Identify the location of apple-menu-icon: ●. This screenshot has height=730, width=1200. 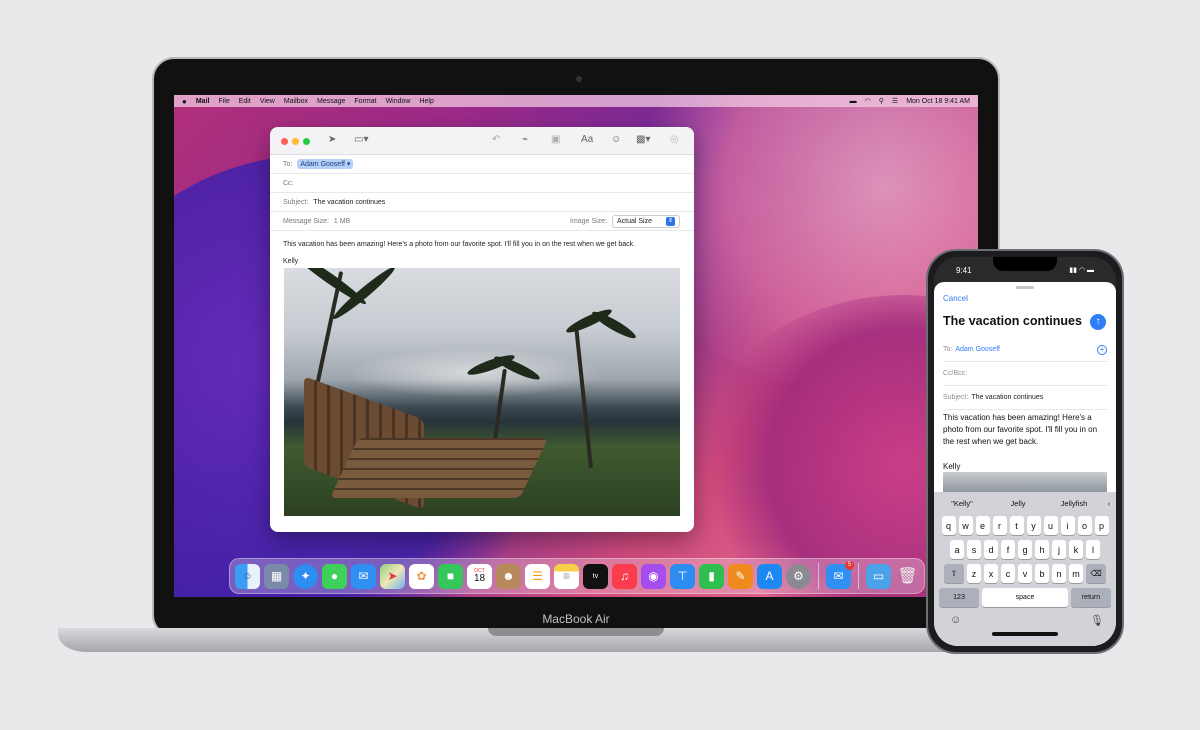
(184, 101).